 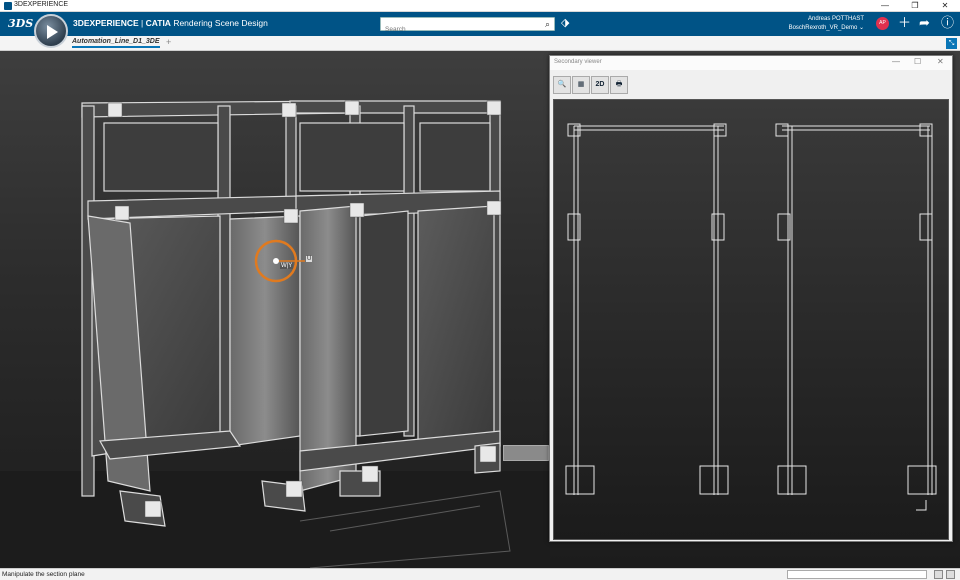 I want to click on ds-logo: 3DS, so click(x=20, y=23).